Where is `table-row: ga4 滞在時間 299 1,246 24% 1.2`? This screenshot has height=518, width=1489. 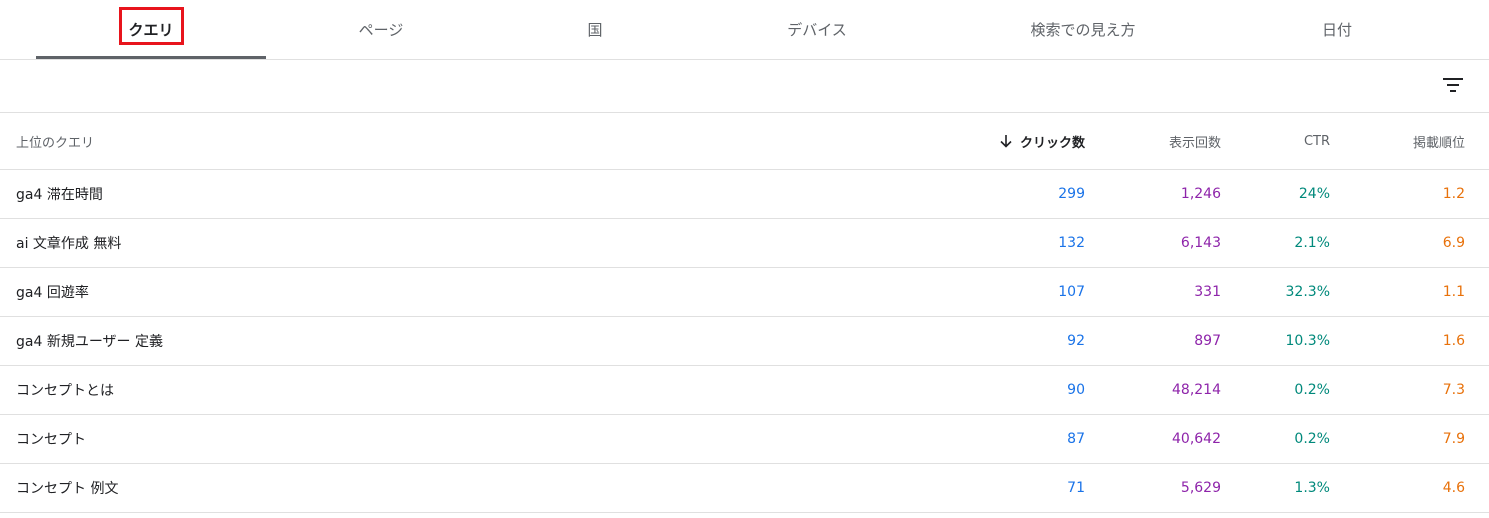
table-row: ga4 滞在時間 299 1,246 24% 1.2 is located at coordinates (744, 194).